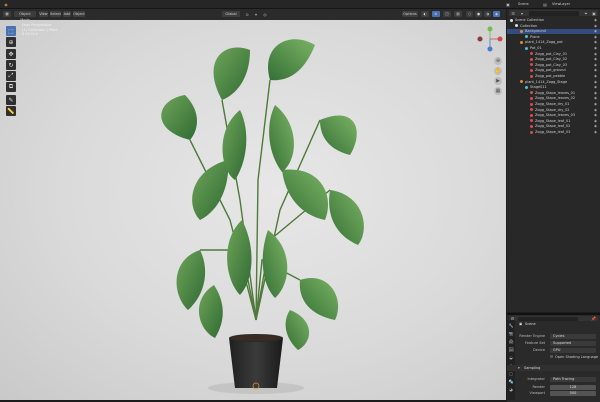  I want to click on rotate-tool-icon: ↻, so click(11, 65).